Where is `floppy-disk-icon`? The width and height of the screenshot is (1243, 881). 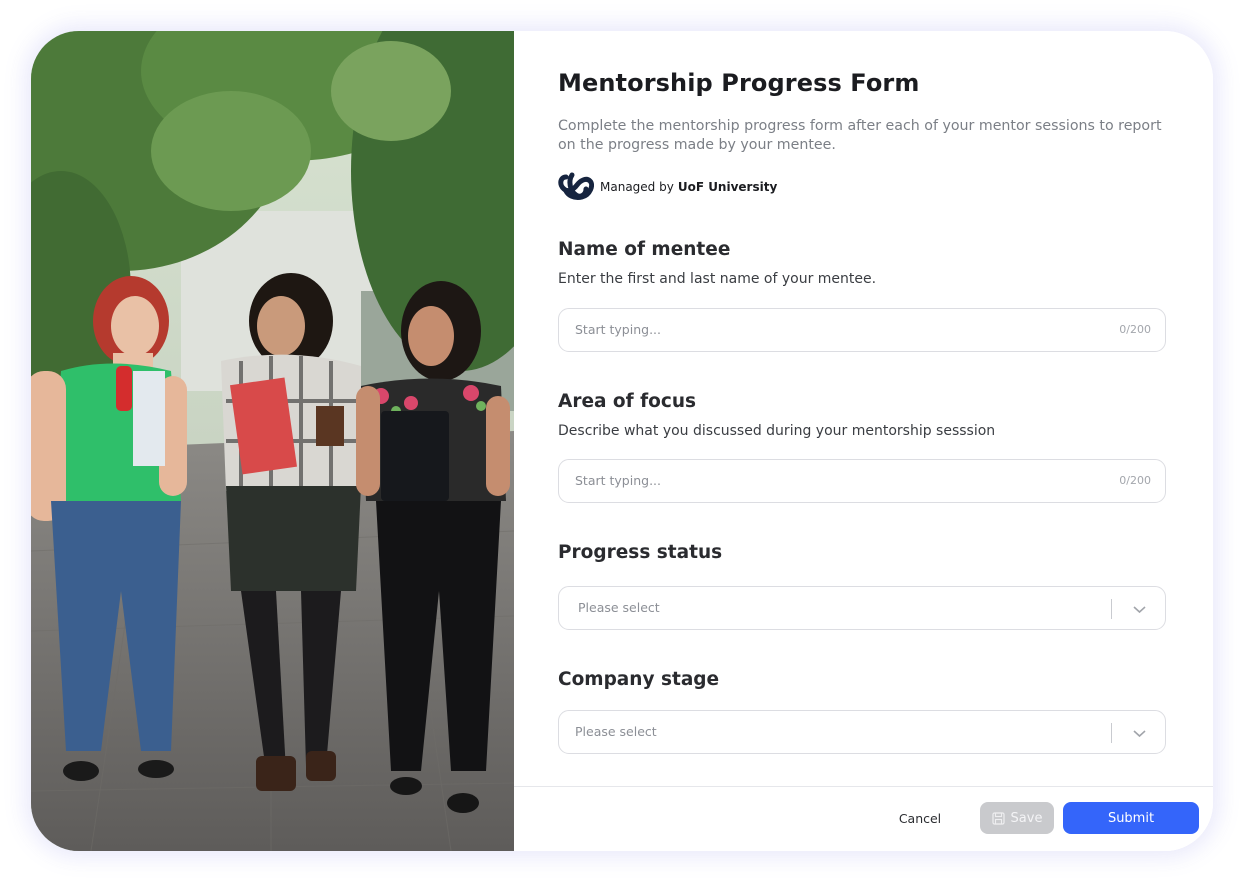 floppy-disk-icon is located at coordinates (998, 818).